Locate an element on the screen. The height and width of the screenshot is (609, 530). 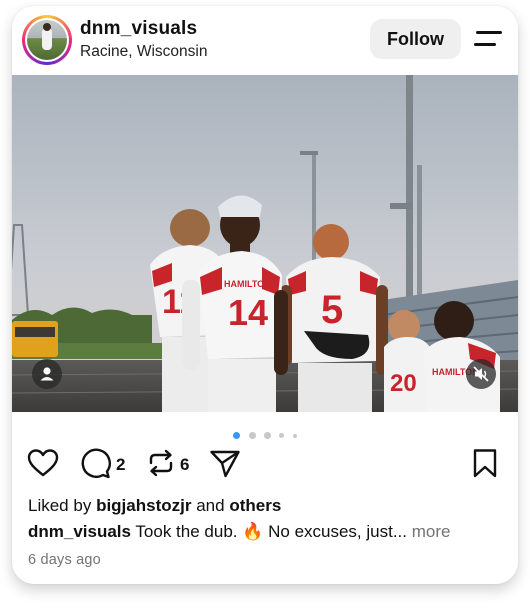
jersey-number-back: 5 is located at coordinates (332, 310).